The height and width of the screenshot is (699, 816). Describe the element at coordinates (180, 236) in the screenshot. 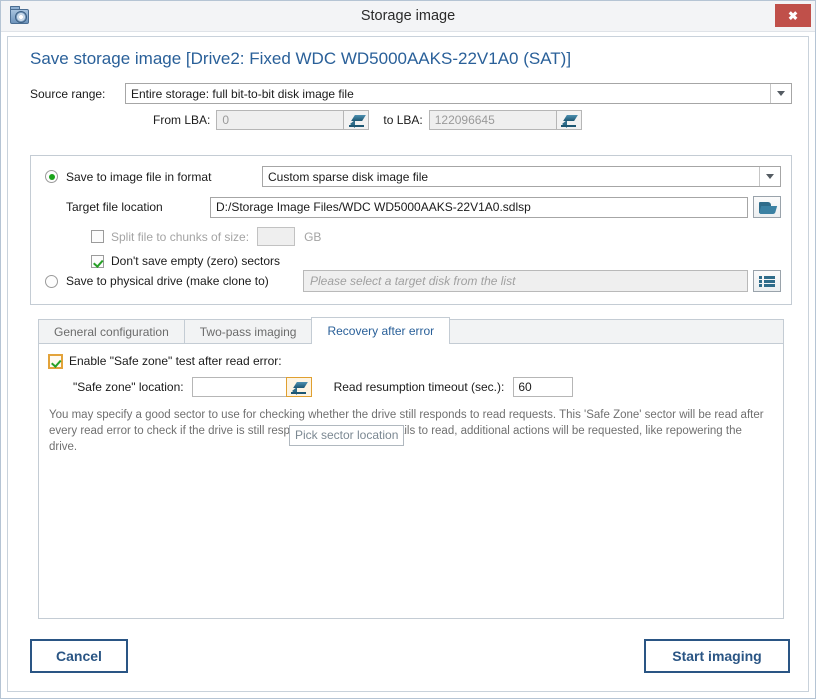

I see `split-file-label: Split file to chunks of size:` at that location.